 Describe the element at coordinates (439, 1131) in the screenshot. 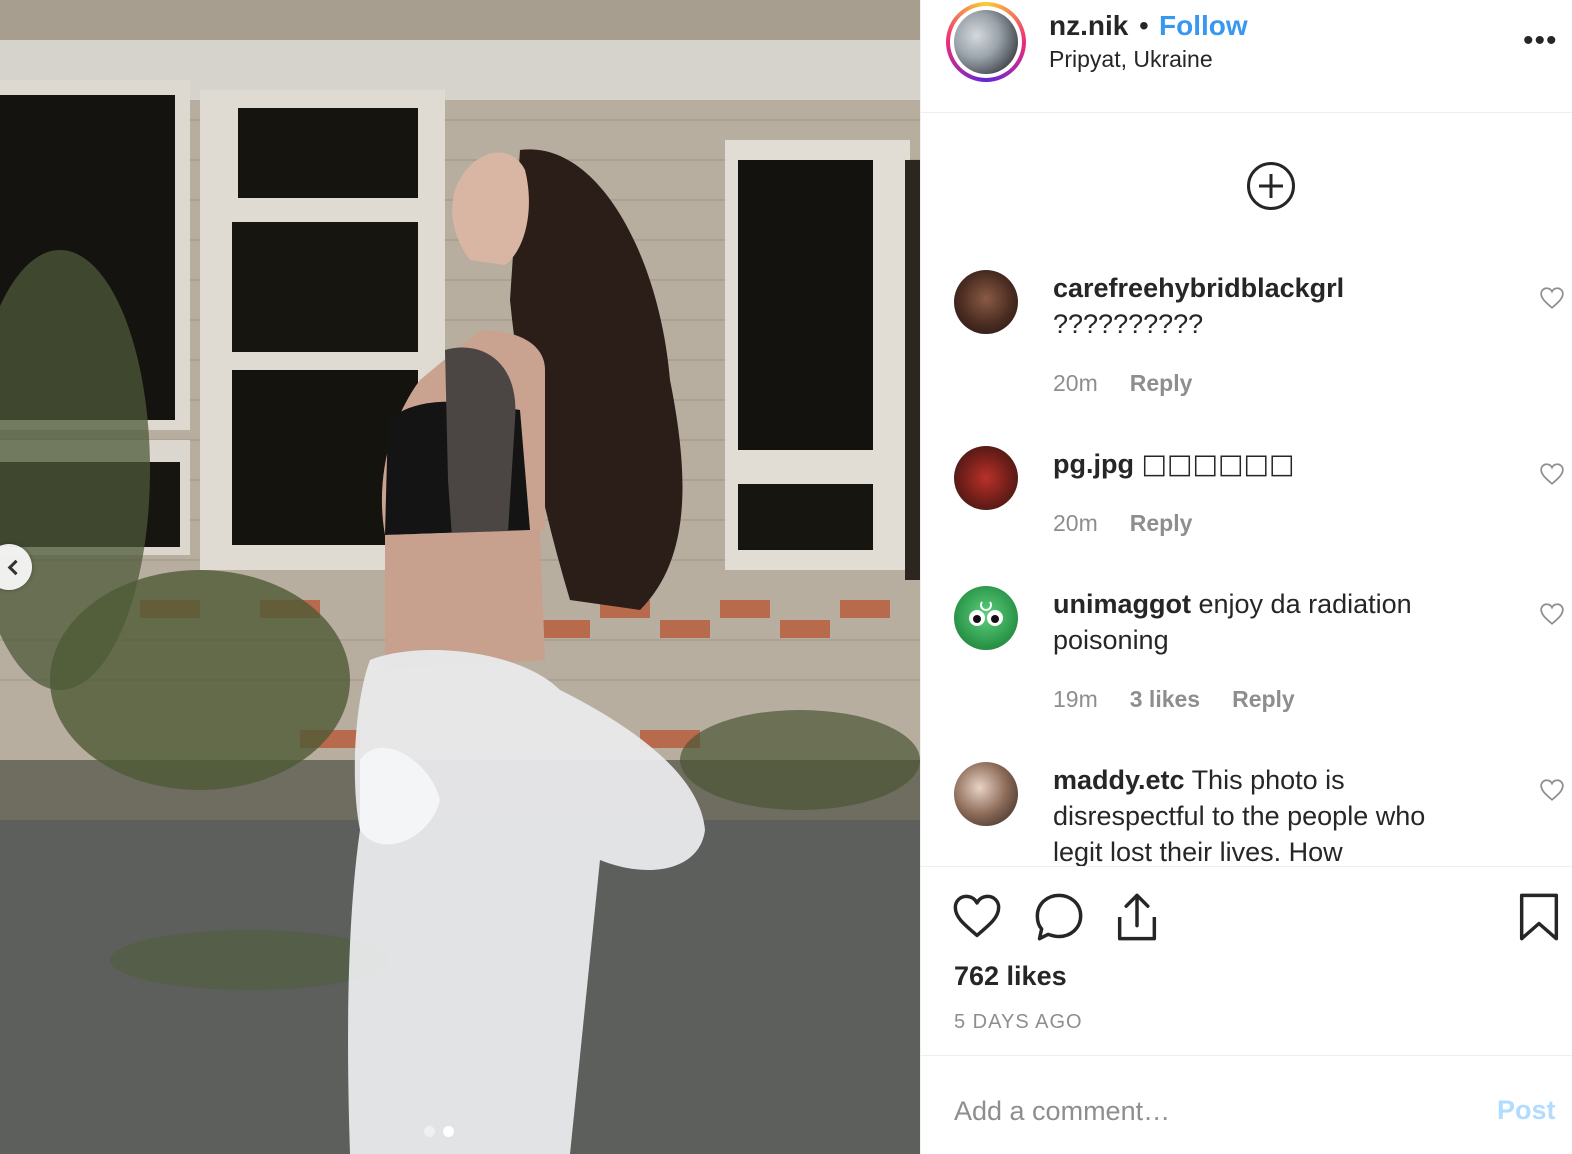

I see `carousel-indicator` at that location.